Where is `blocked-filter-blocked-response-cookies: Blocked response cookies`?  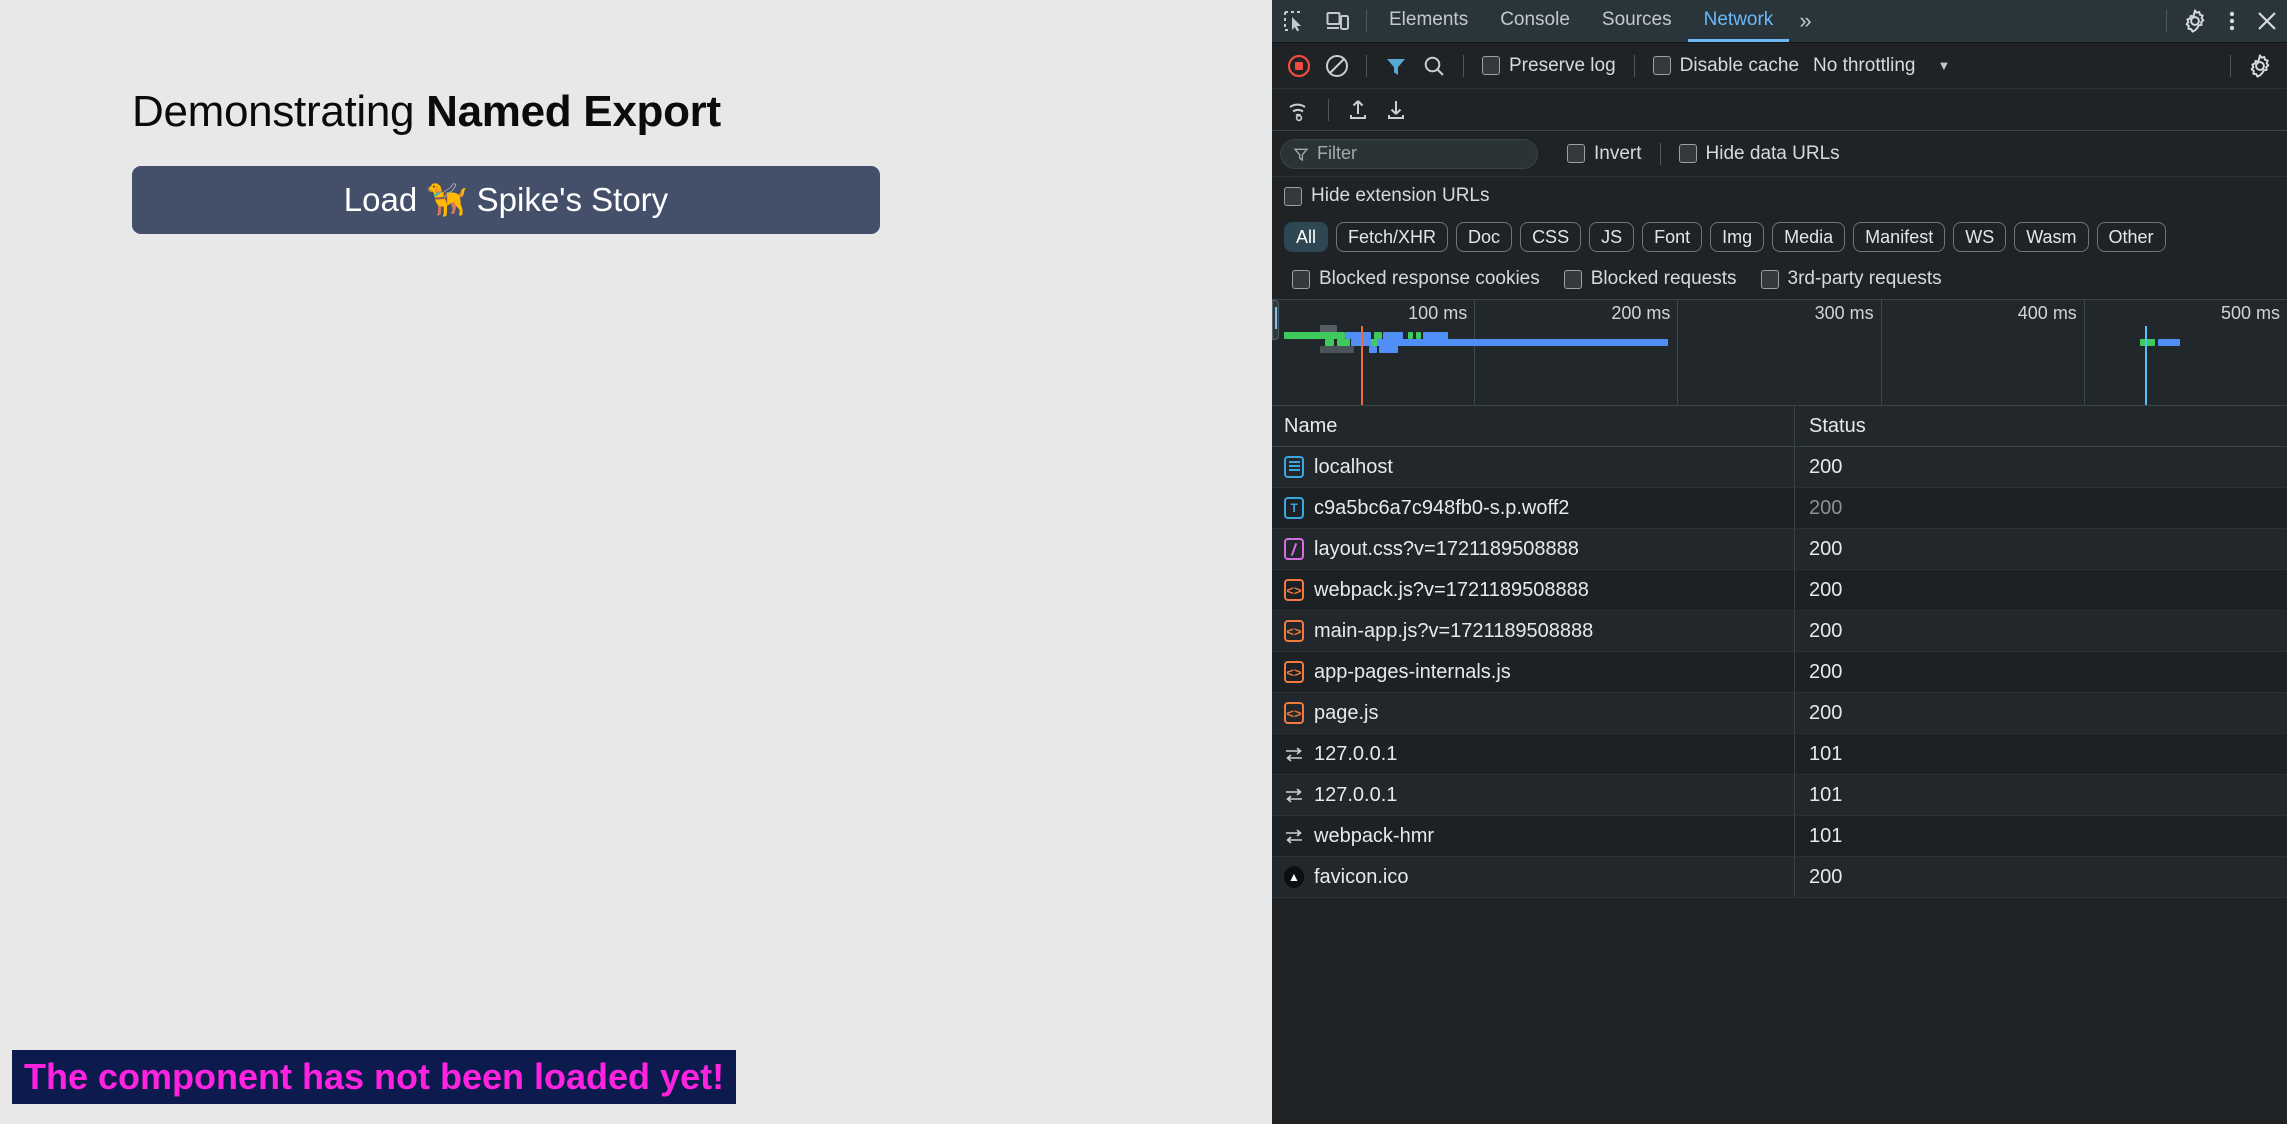
blocked-filter-blocked-response-cookies: Blocked response cookies is located at coordinates (1416, 279).